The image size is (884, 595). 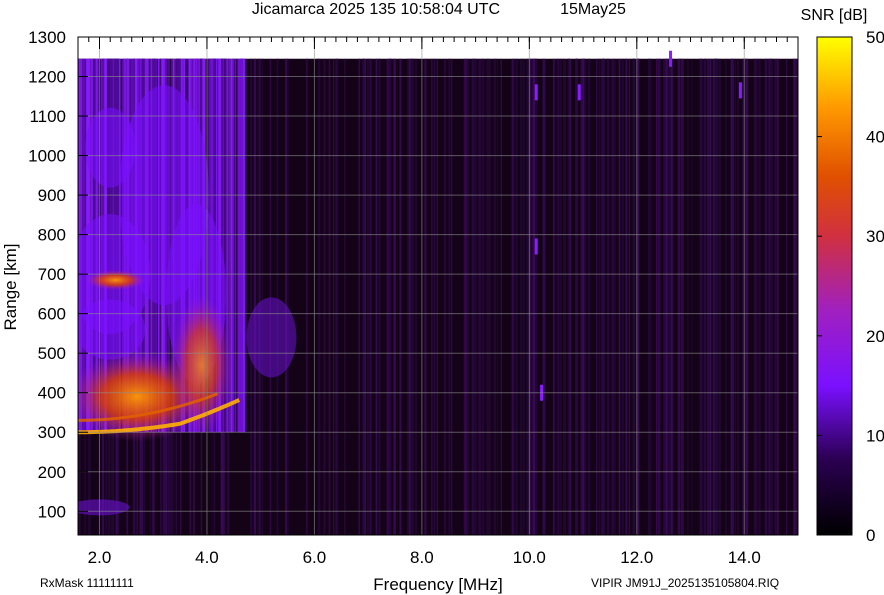 What do you see at coordinates (52, 432) in the screenshot?
I see `y-tick-label: 300` at bounding box center [52, 432].